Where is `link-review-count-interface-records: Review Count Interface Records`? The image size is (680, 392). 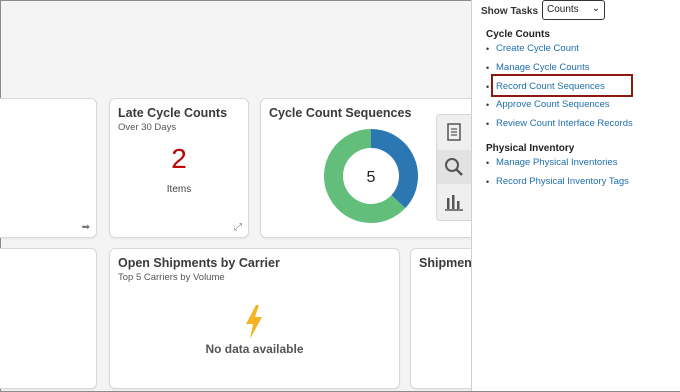
link-review-count-interface-records: Review Count Interface Records is located at coordinates (564, 123).